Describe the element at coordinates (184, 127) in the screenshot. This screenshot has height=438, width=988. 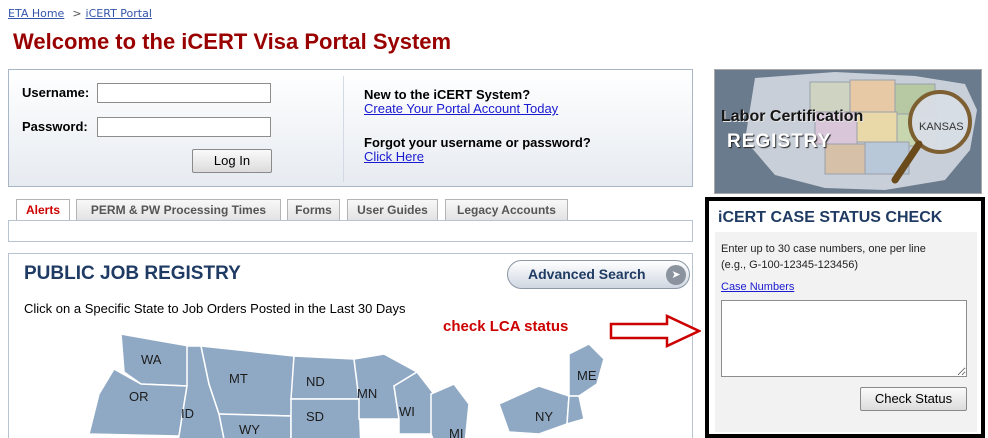
I see `password-input` at that location.